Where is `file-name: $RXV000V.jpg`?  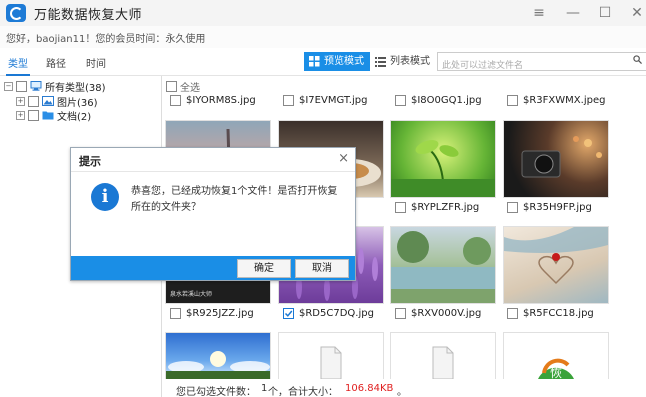 file-name: $RXV000V.jpg is located at coordinates (446, 313).